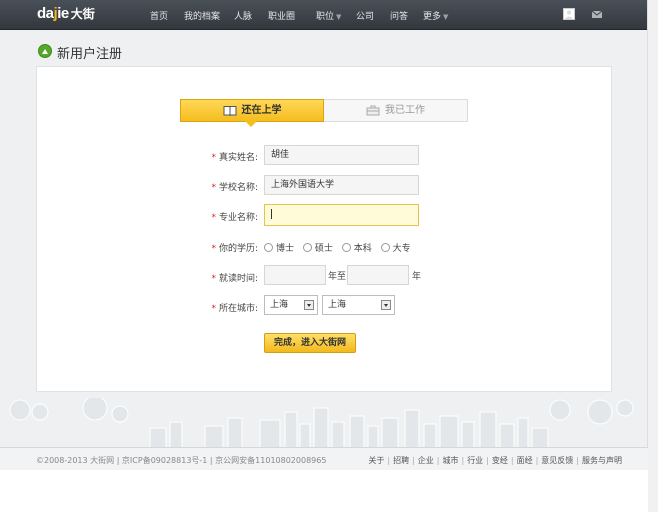 This screenshot has height=512, width=658. I want to click on dajie-logo: dajie 大街, so click(66, 14).